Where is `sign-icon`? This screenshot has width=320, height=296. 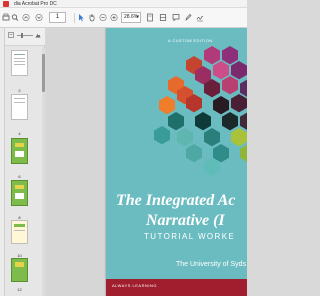 sign-icon is located at coordinates (200, 18).